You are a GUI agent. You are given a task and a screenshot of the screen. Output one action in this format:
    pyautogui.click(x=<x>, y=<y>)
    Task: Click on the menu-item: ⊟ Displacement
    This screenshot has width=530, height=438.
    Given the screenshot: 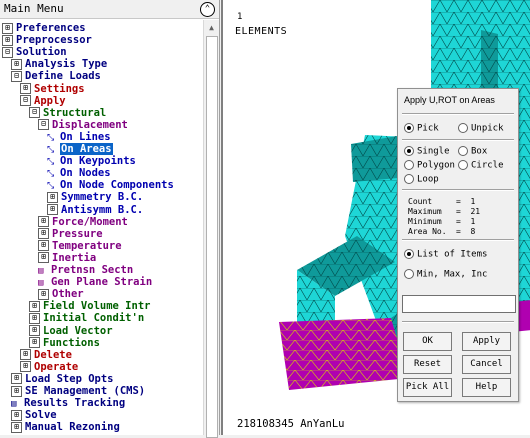 What is the action you would take?
    pyautogui.click(x=83, y=125)
    